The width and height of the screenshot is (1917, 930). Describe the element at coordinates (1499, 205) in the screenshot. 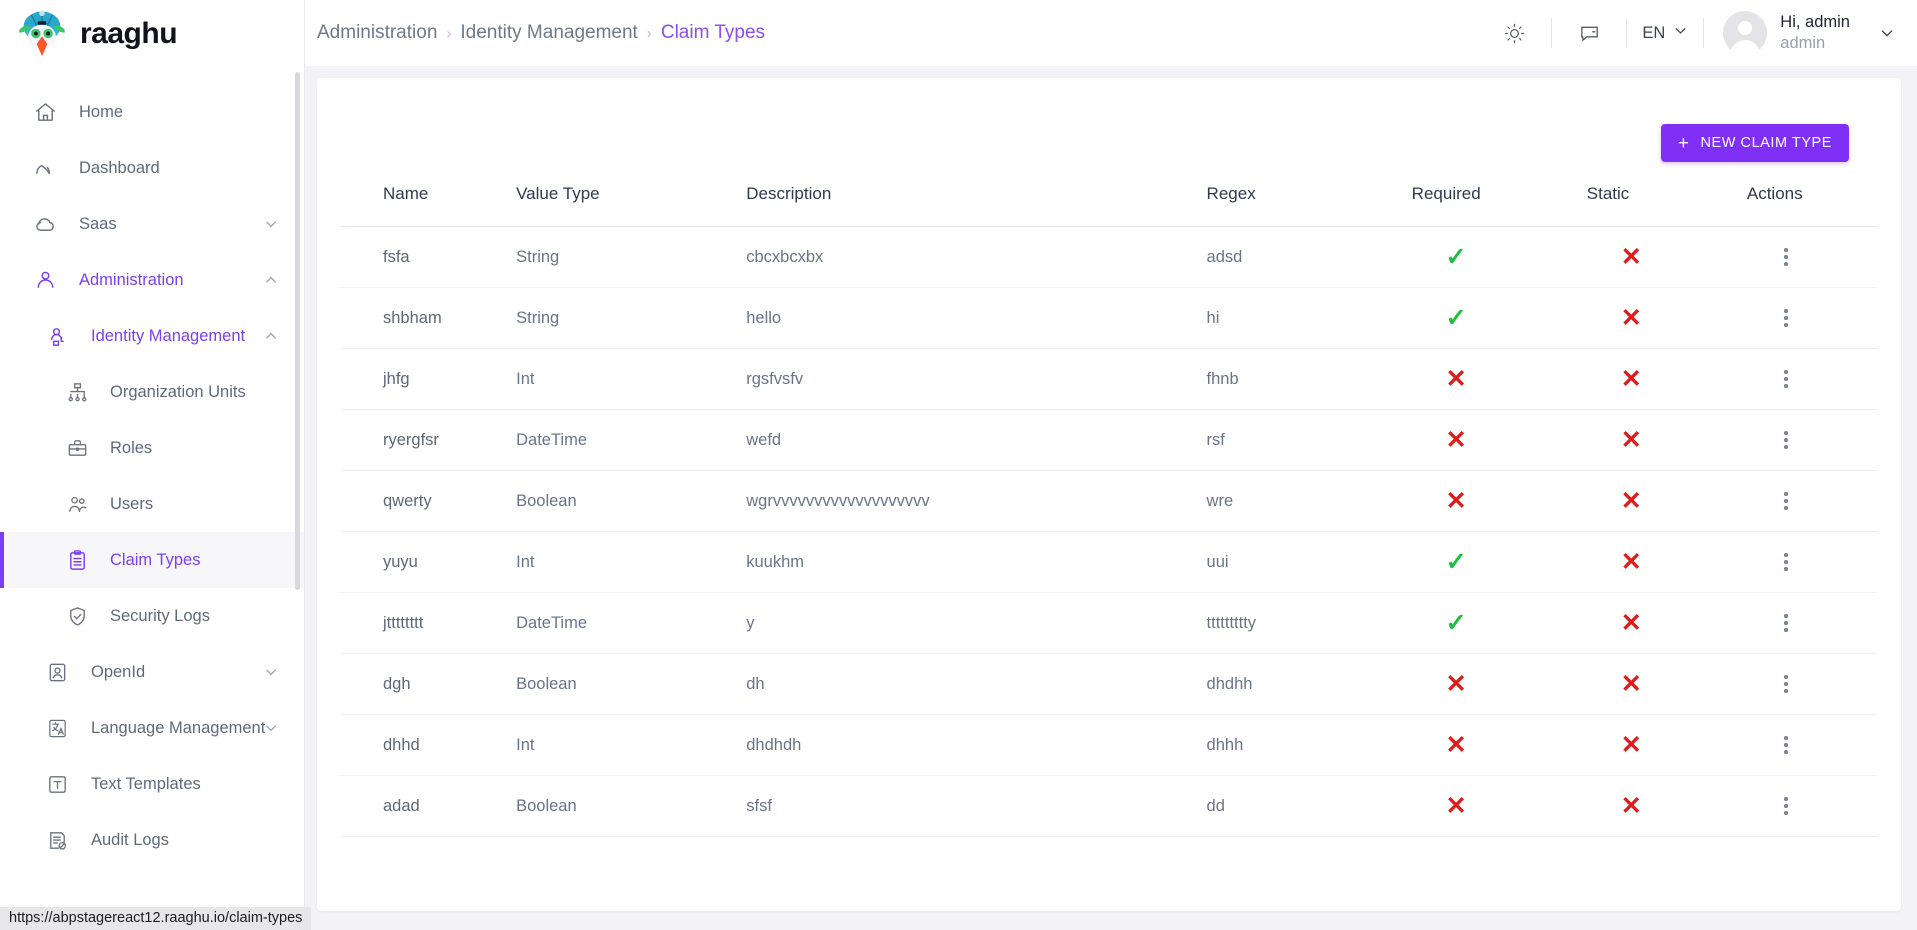

I see `column-header-required: Required` at that location.